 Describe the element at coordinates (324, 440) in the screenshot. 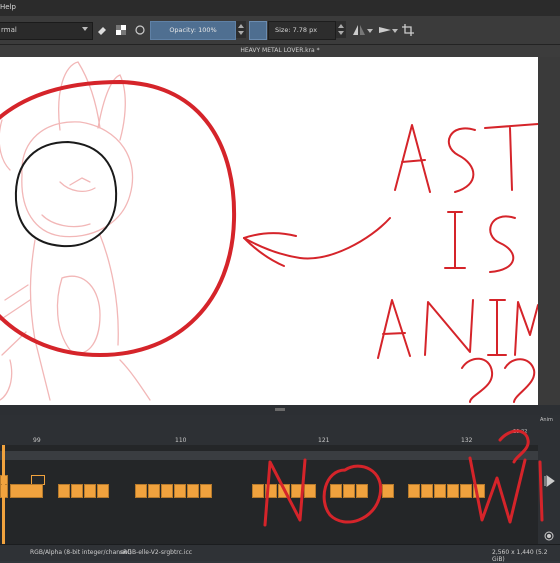

I see `frame-number: 121` at that location.